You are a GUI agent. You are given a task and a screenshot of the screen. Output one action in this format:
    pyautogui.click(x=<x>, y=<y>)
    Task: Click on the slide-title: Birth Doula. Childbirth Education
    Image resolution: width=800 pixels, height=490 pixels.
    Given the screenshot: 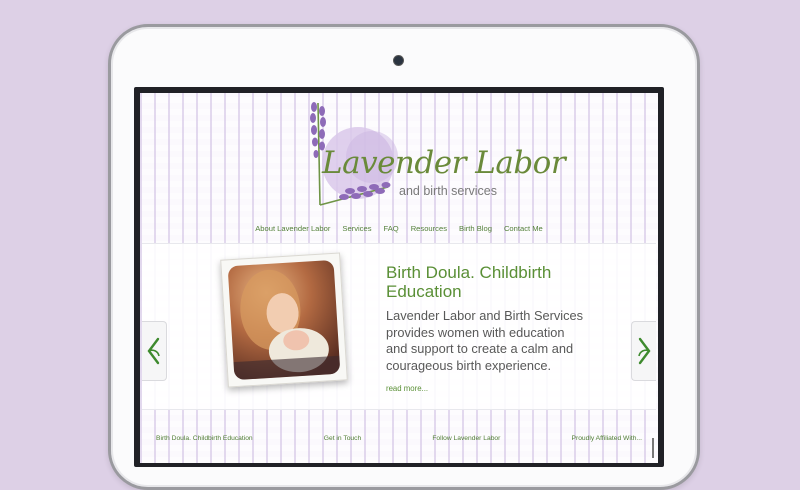 What is the action you would take?
    pyautogui.click(x=469, y=282)
    